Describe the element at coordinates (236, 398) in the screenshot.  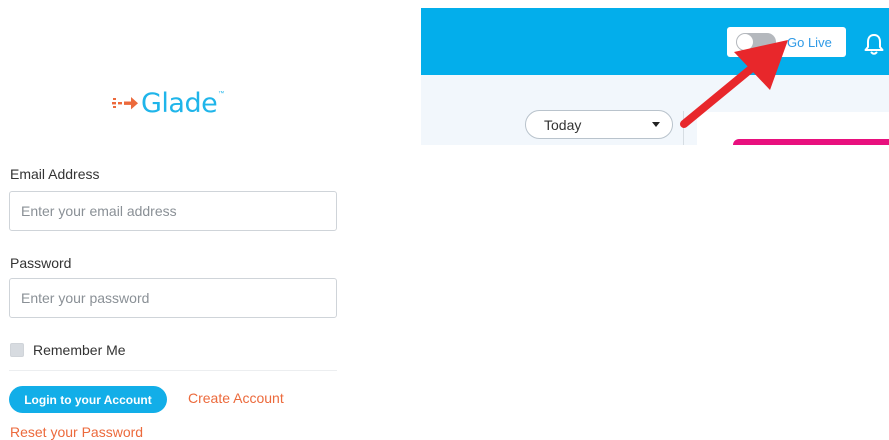
I see `create-account-link: Create Account` at that location.